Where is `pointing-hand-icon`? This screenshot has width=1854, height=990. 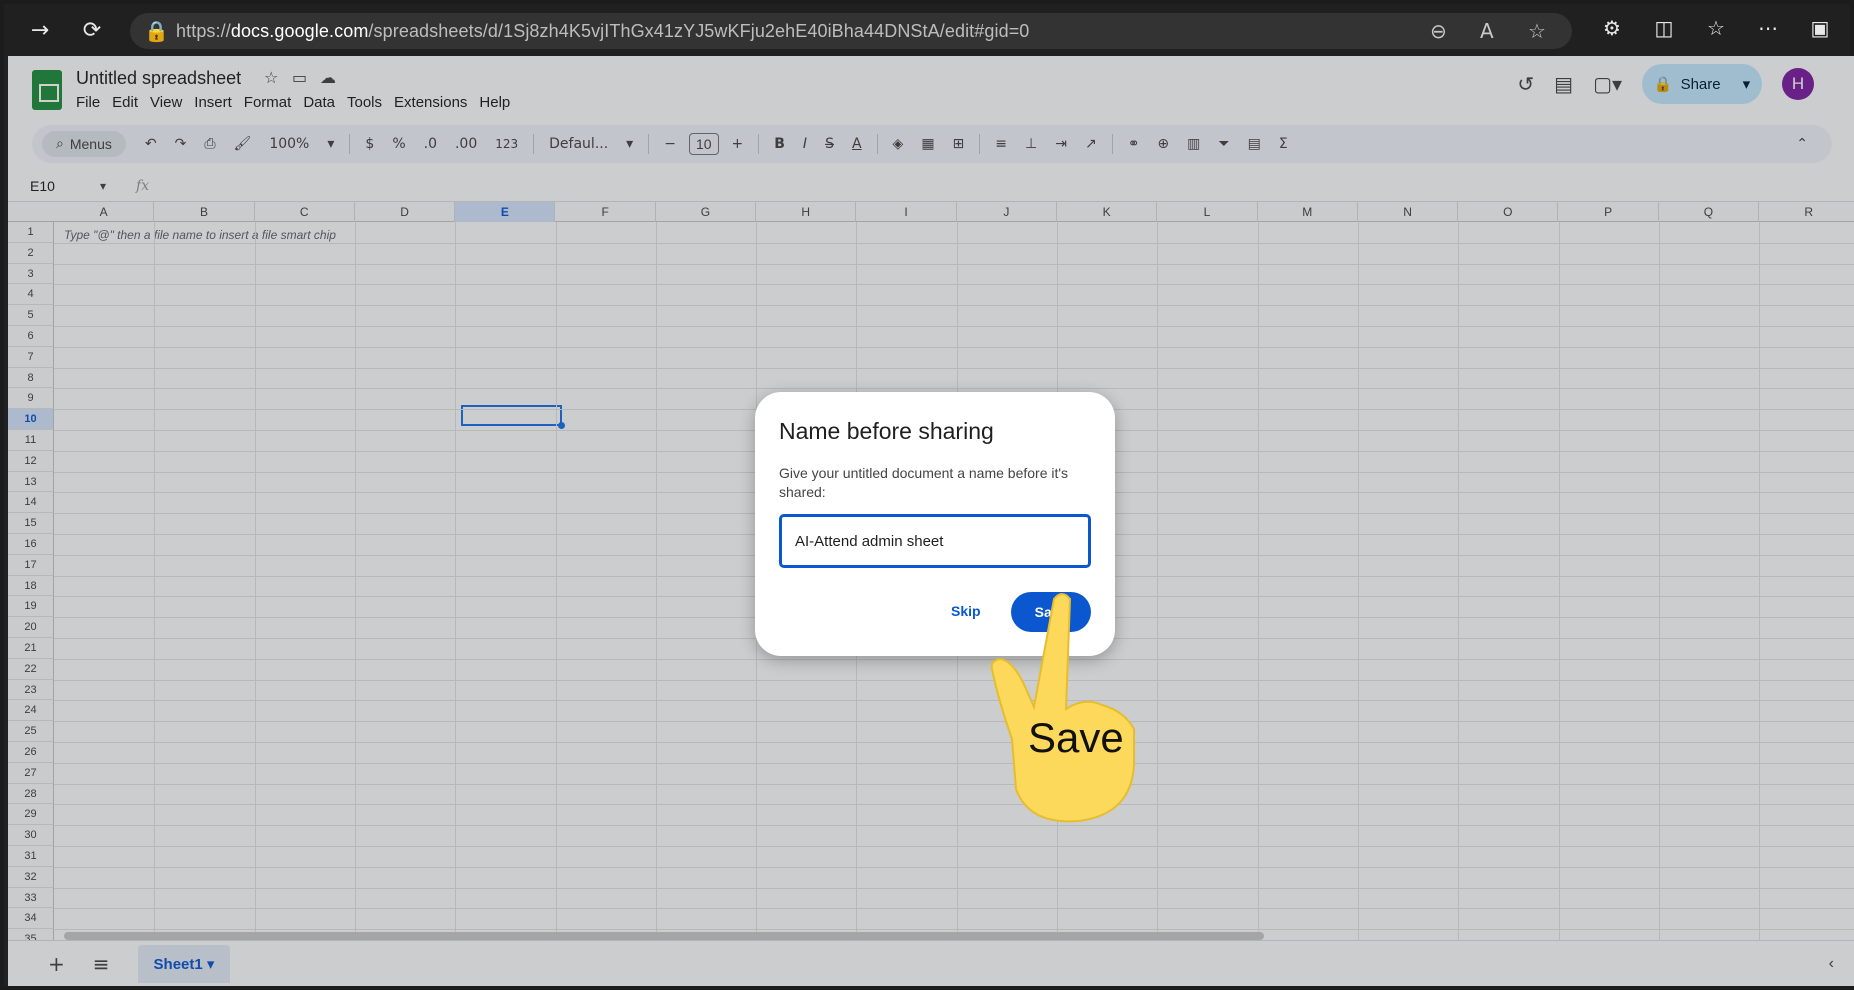 pointing-hand-icon is located at coordinates (1062, 708).